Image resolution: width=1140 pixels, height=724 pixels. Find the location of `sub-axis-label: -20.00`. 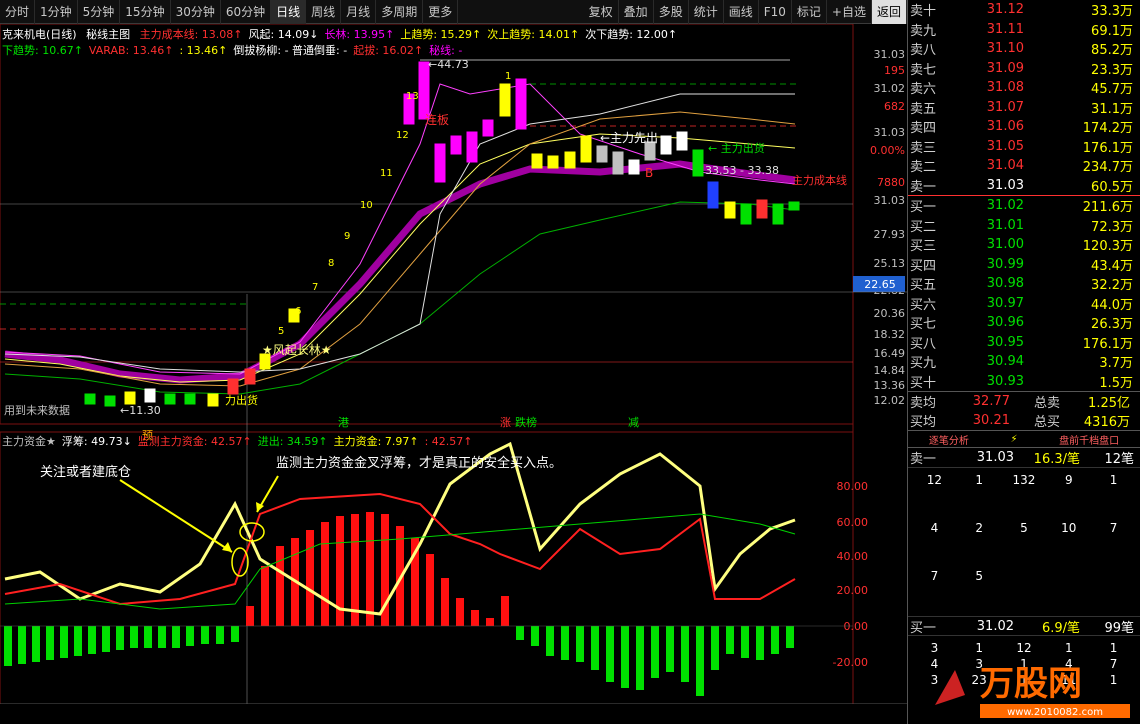

sub-axis-label: -20.00 is located at coordinates (850, 662).